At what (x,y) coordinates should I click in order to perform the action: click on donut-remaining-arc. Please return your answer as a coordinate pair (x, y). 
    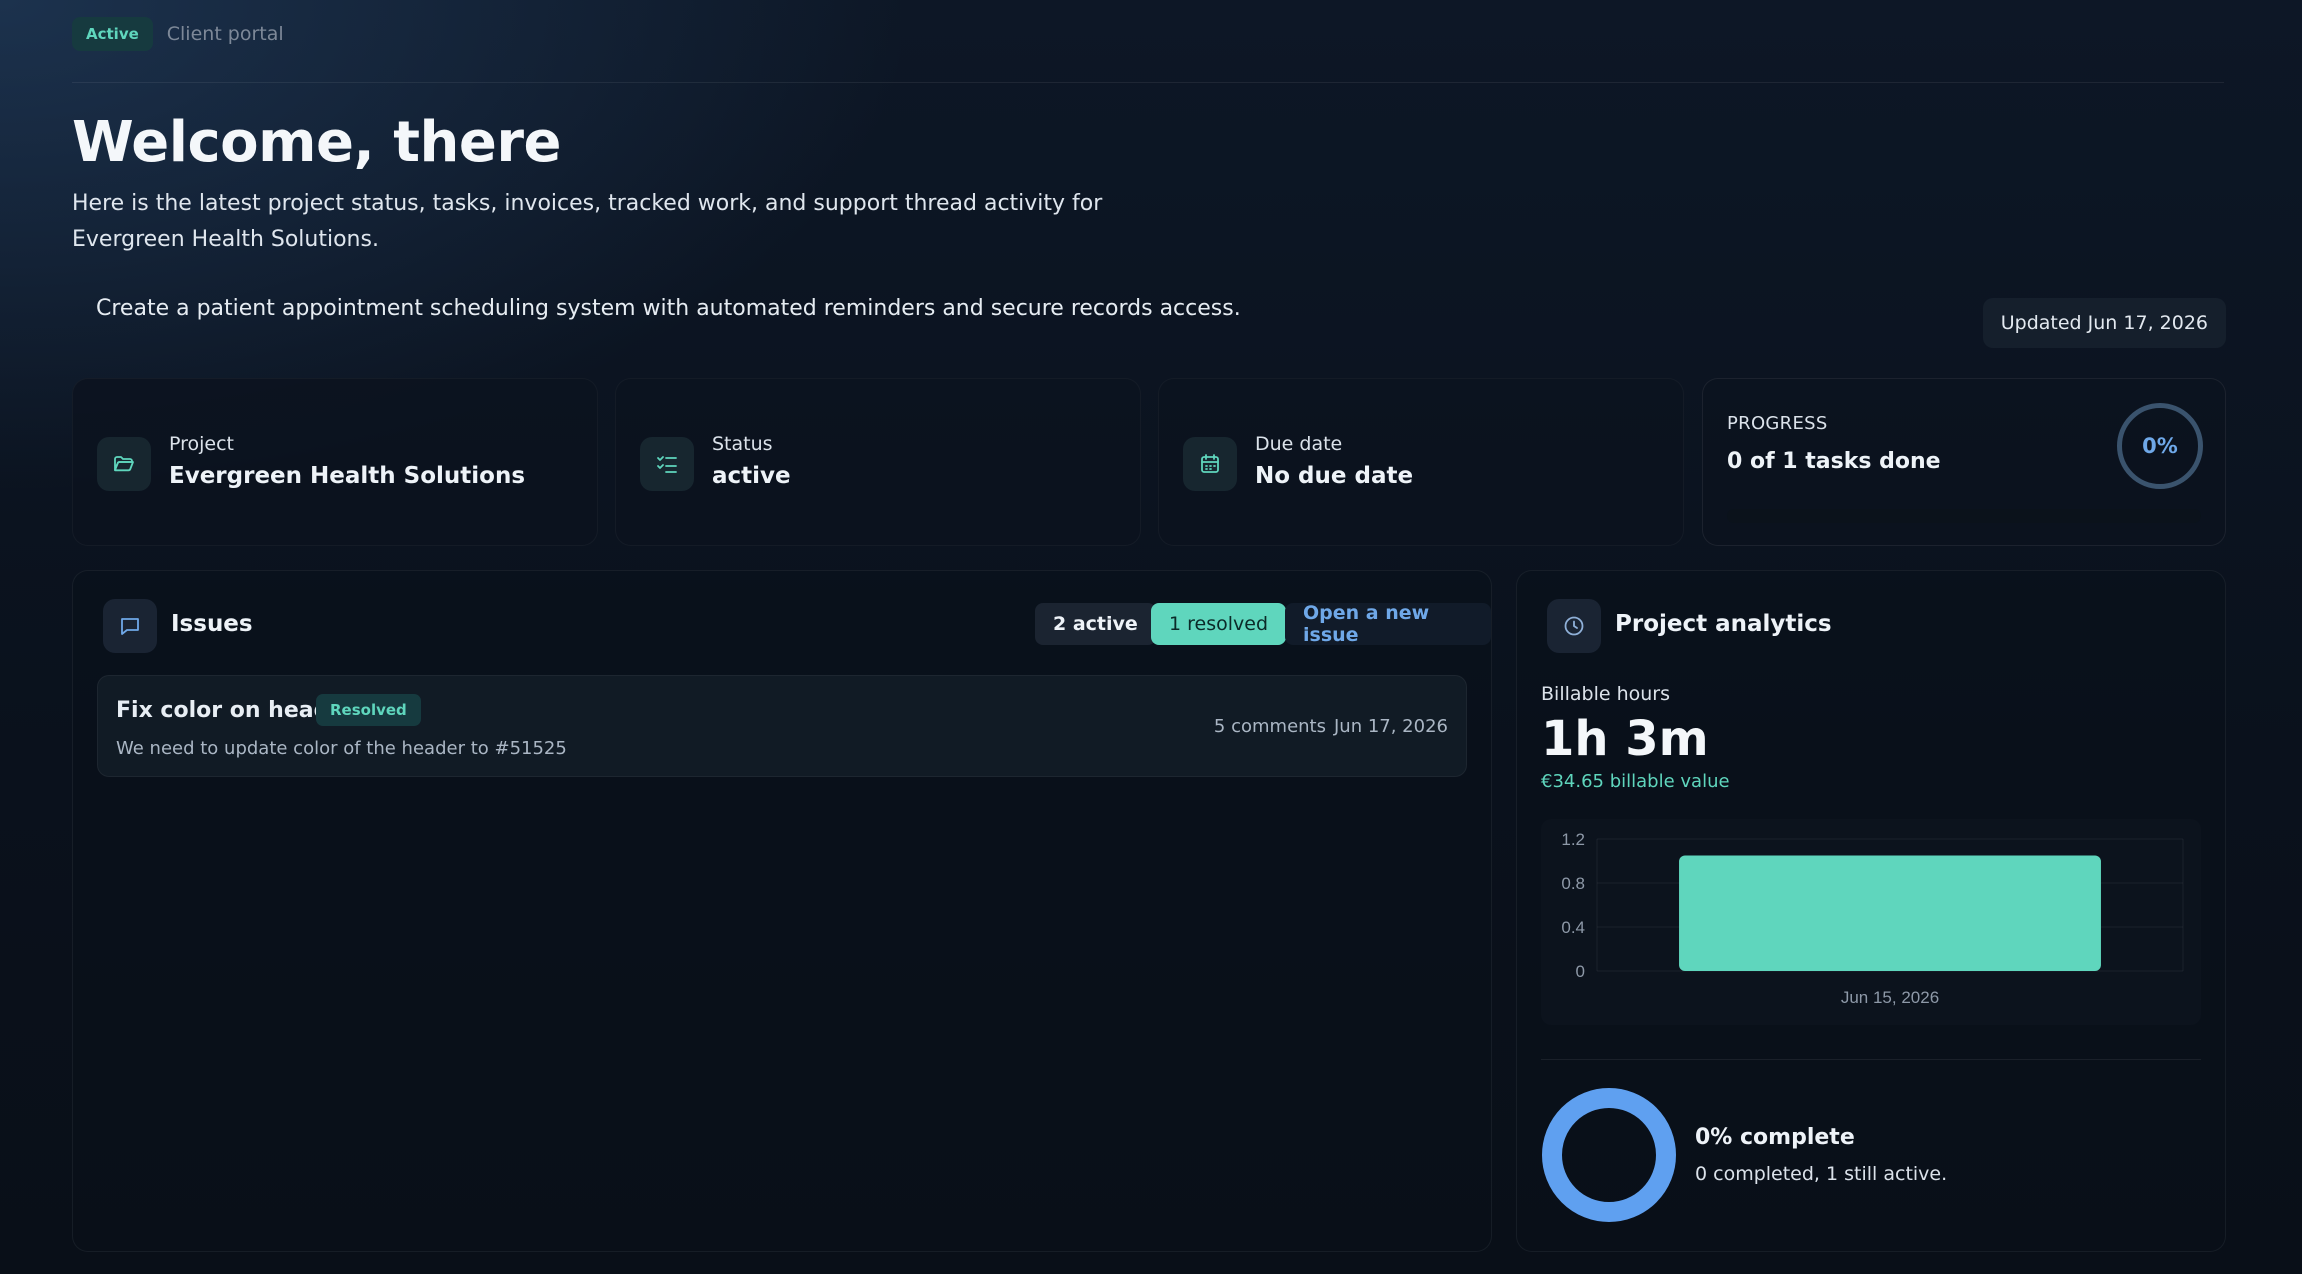
    Looking at the image, I should click on (1609, 1155).